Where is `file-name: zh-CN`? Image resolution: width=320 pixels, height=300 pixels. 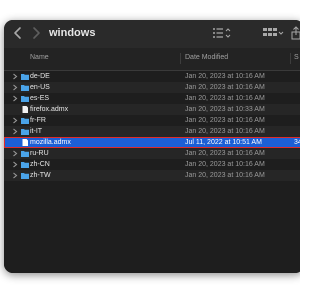
file-name: zh-CN is located at coordinates (40, 164).